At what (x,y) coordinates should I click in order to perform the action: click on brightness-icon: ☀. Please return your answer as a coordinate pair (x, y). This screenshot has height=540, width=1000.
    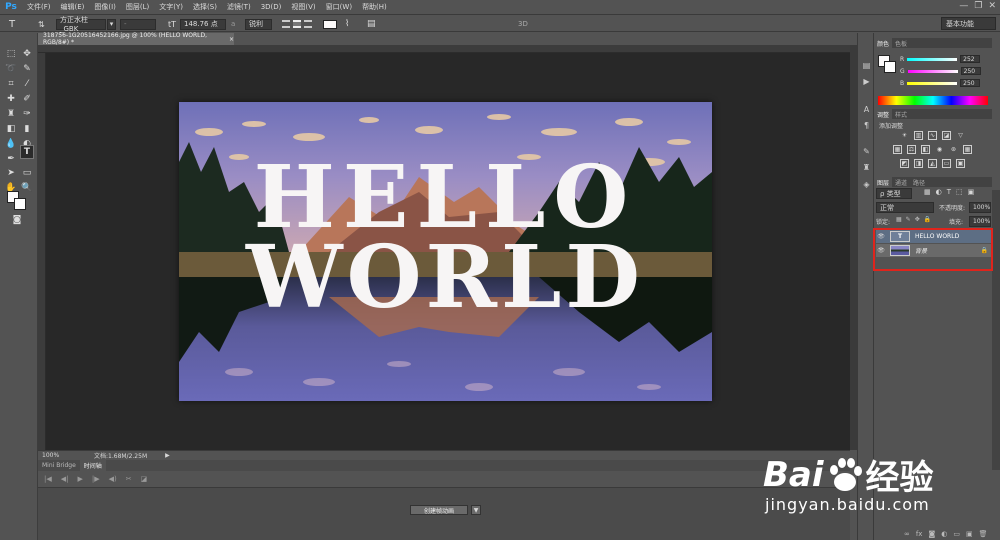
    Looking at the image, I should click on (904, 135).